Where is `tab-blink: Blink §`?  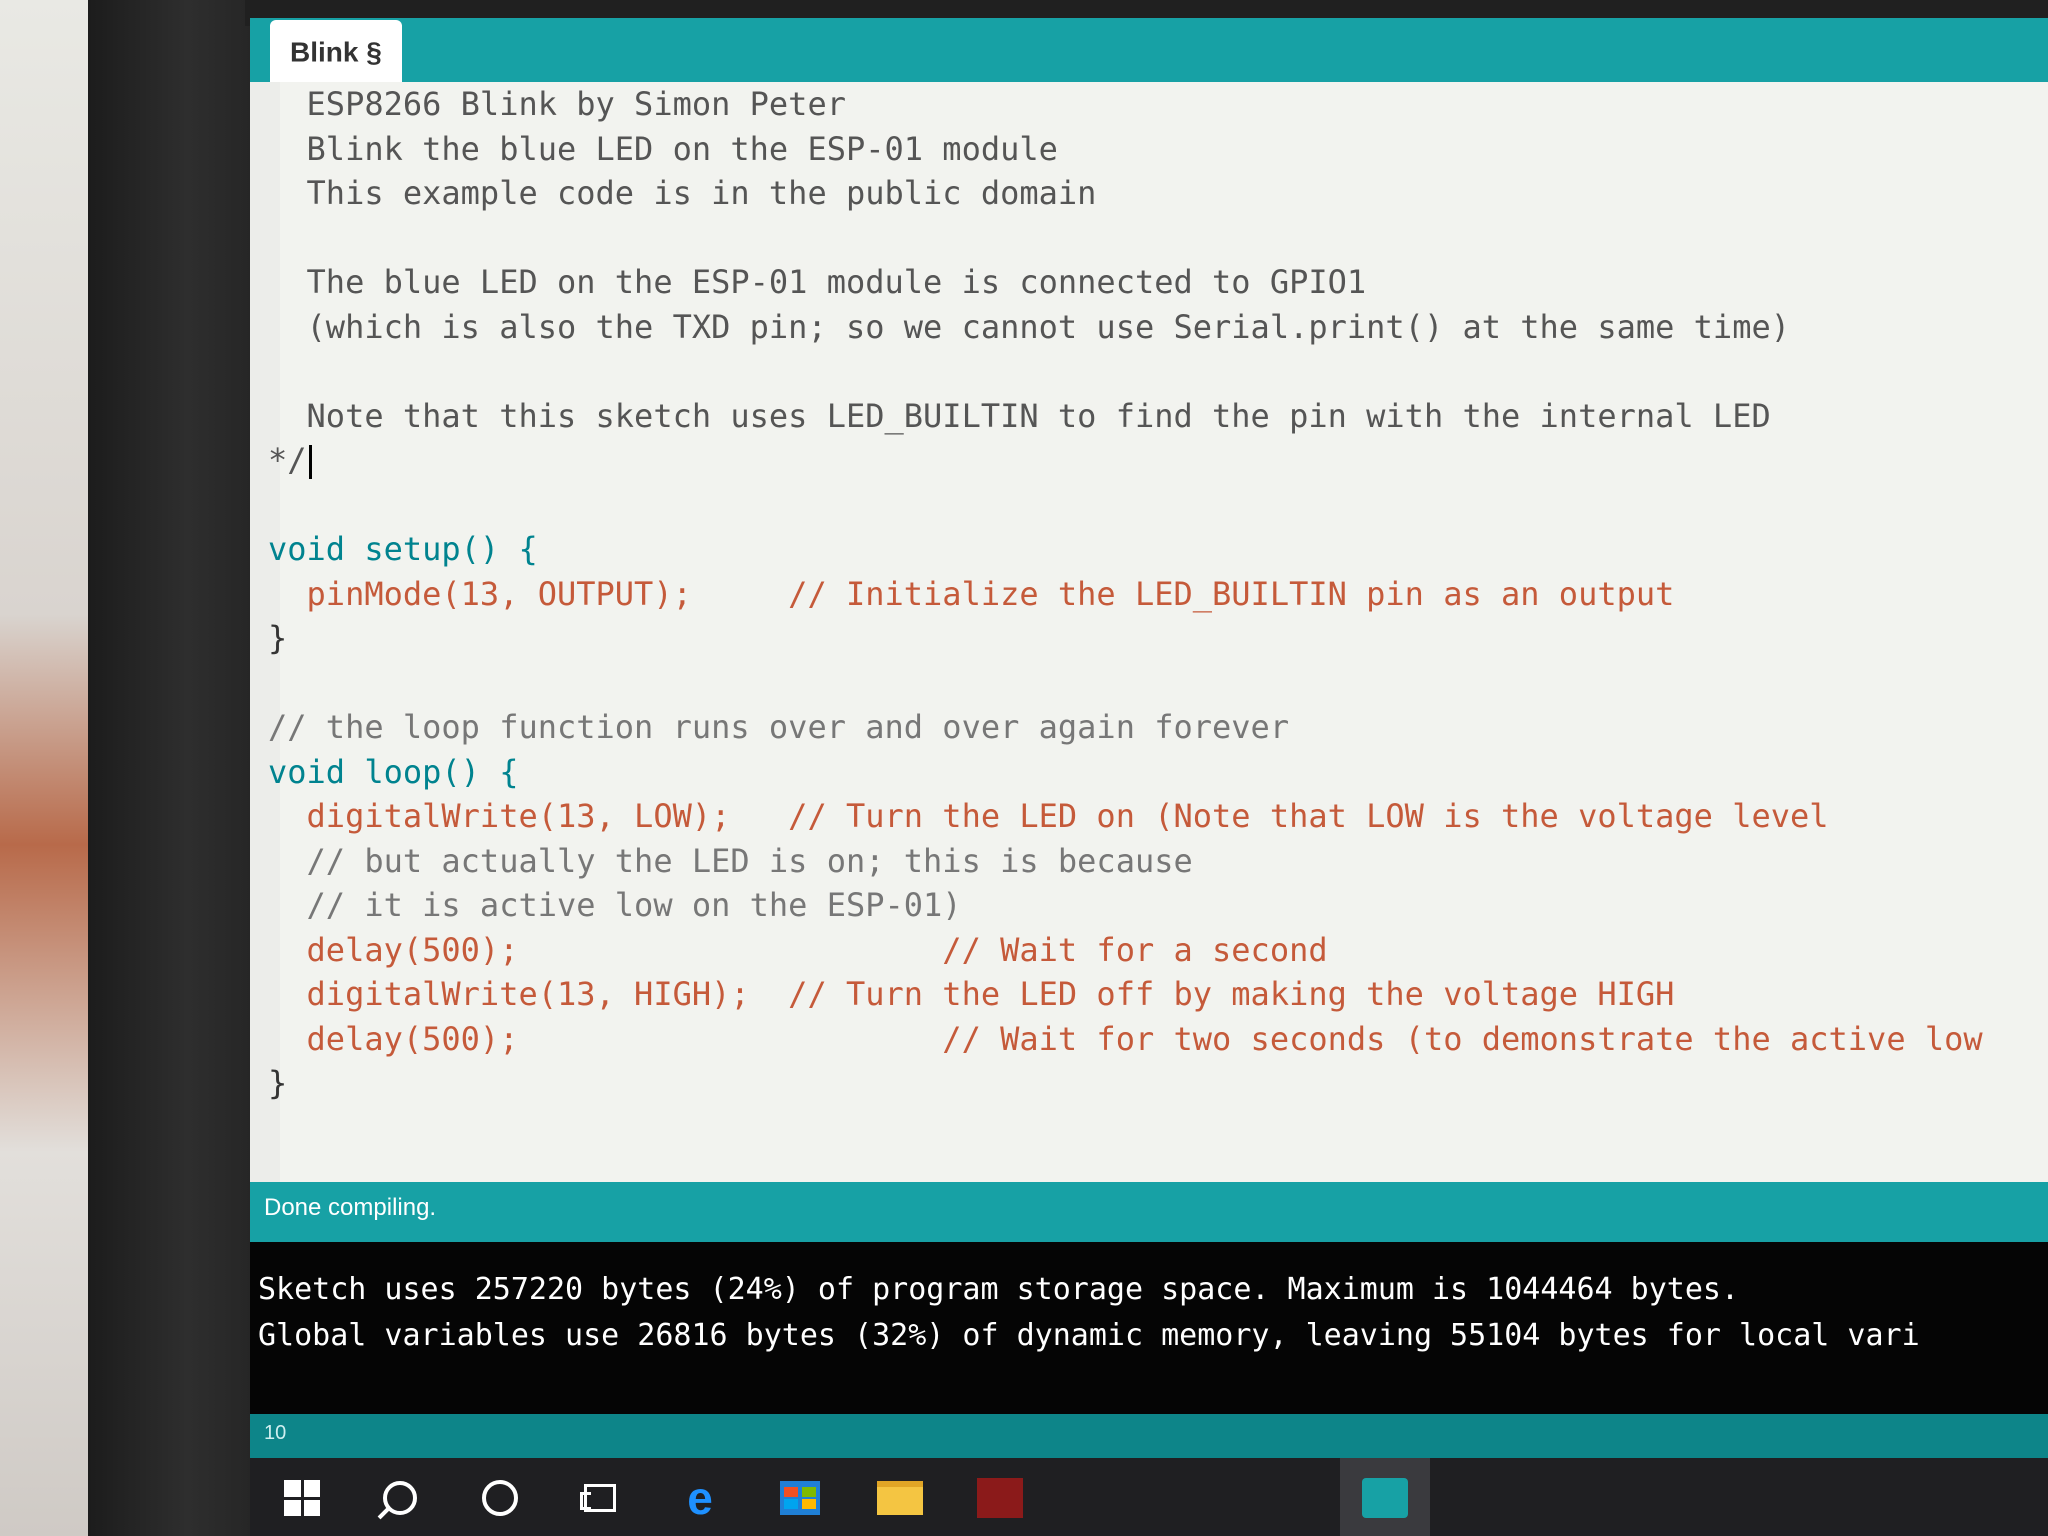
tab-blink: Blink § is located at coordinates (336, 51).